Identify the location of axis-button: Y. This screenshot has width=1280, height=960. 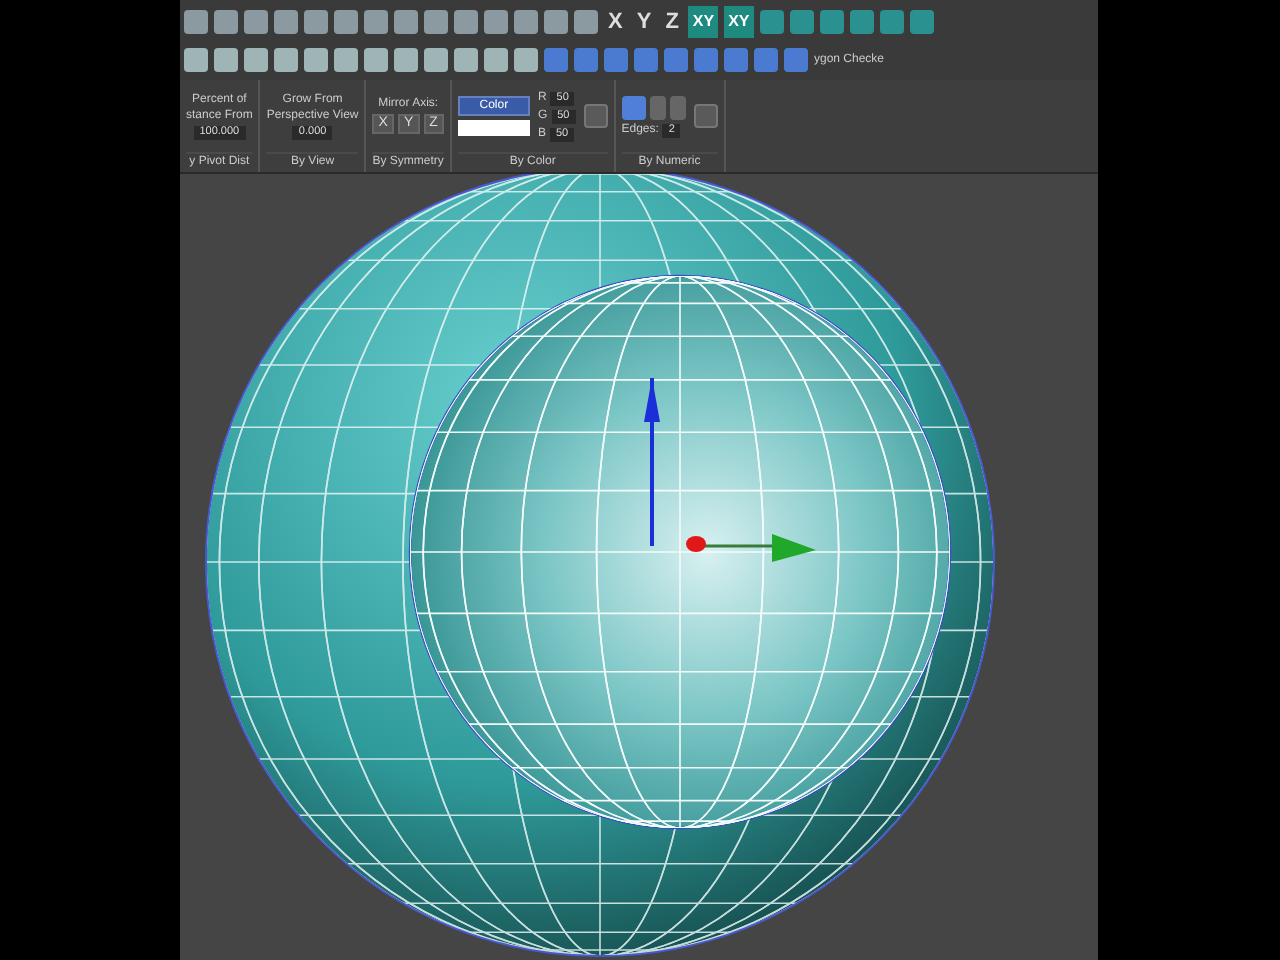
(644, 21).